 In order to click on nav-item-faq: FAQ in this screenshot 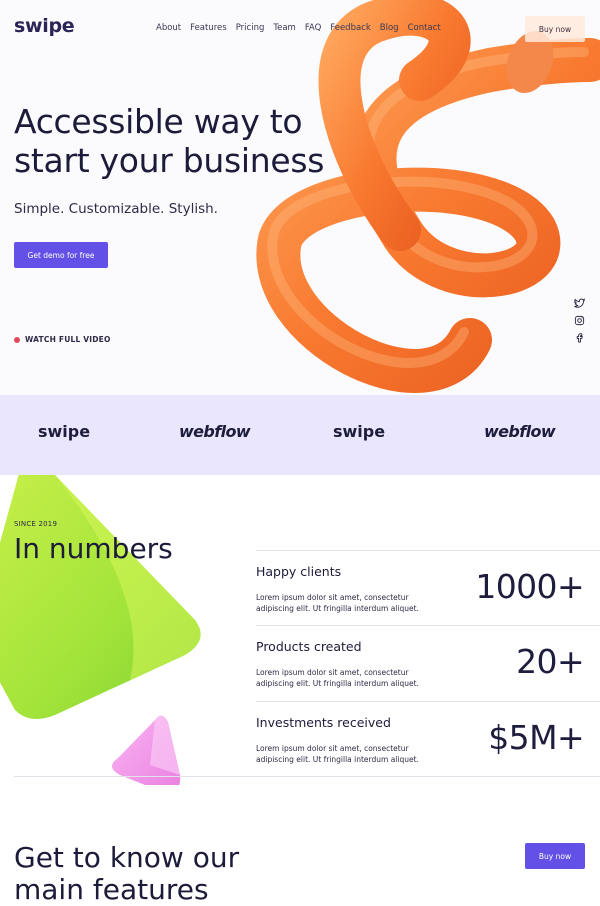, I will do `click(313, 28)`.